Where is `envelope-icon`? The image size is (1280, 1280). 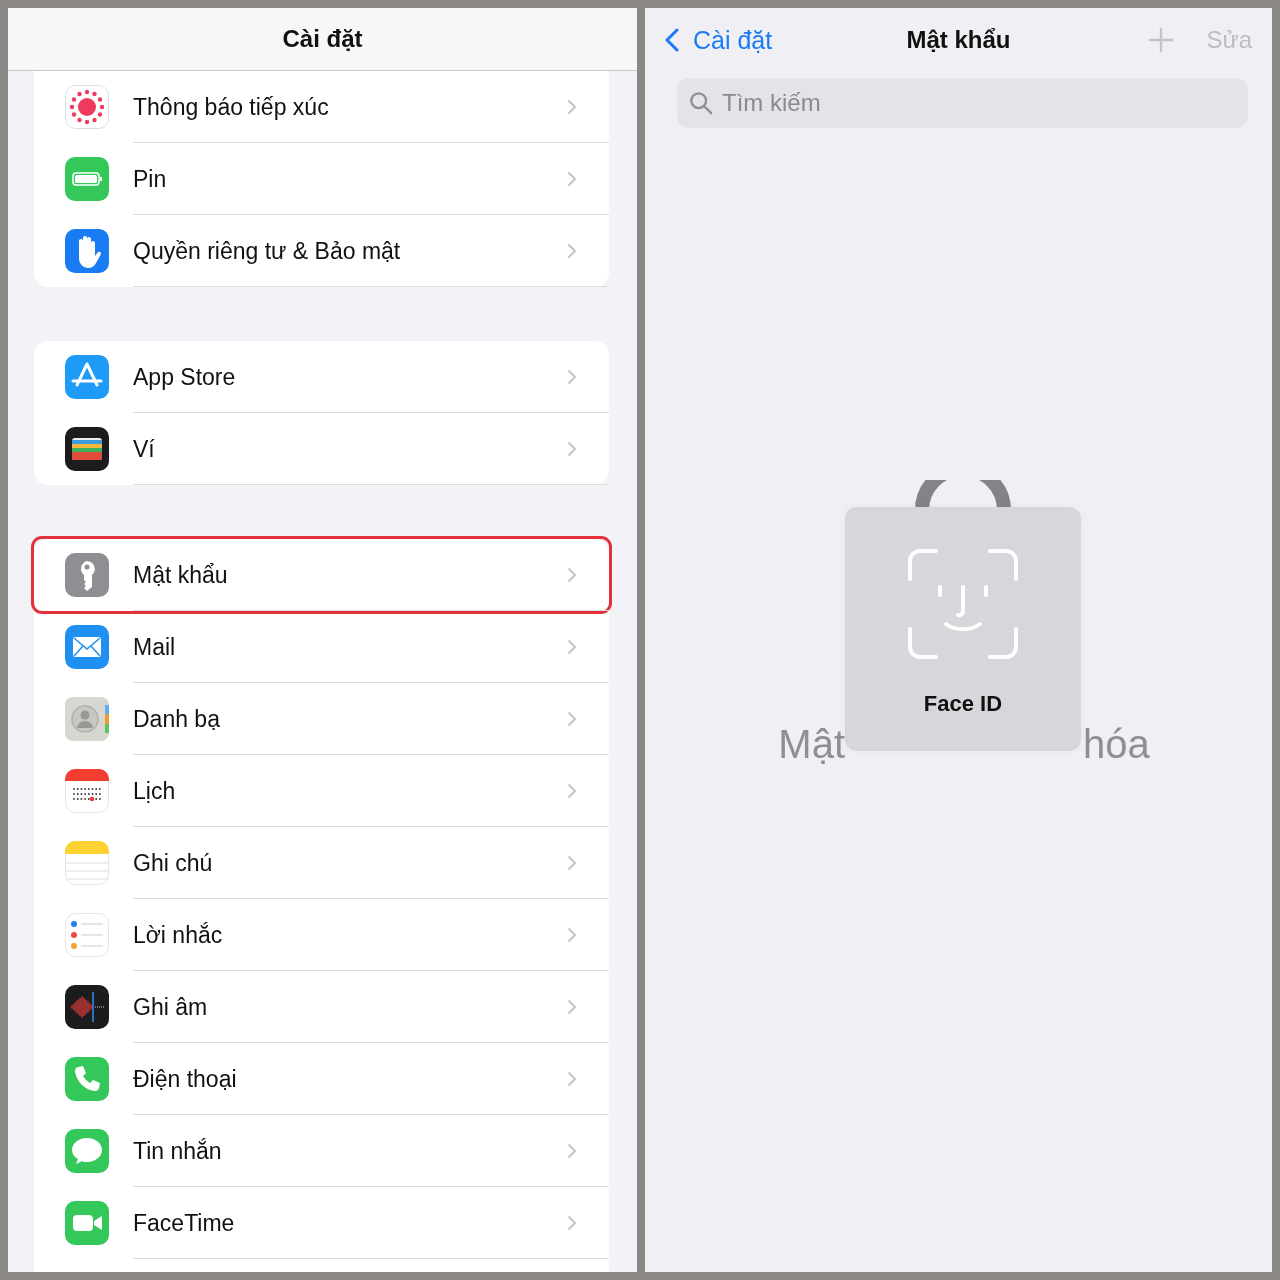
envelope-icon is located at coordinates (87, 647).